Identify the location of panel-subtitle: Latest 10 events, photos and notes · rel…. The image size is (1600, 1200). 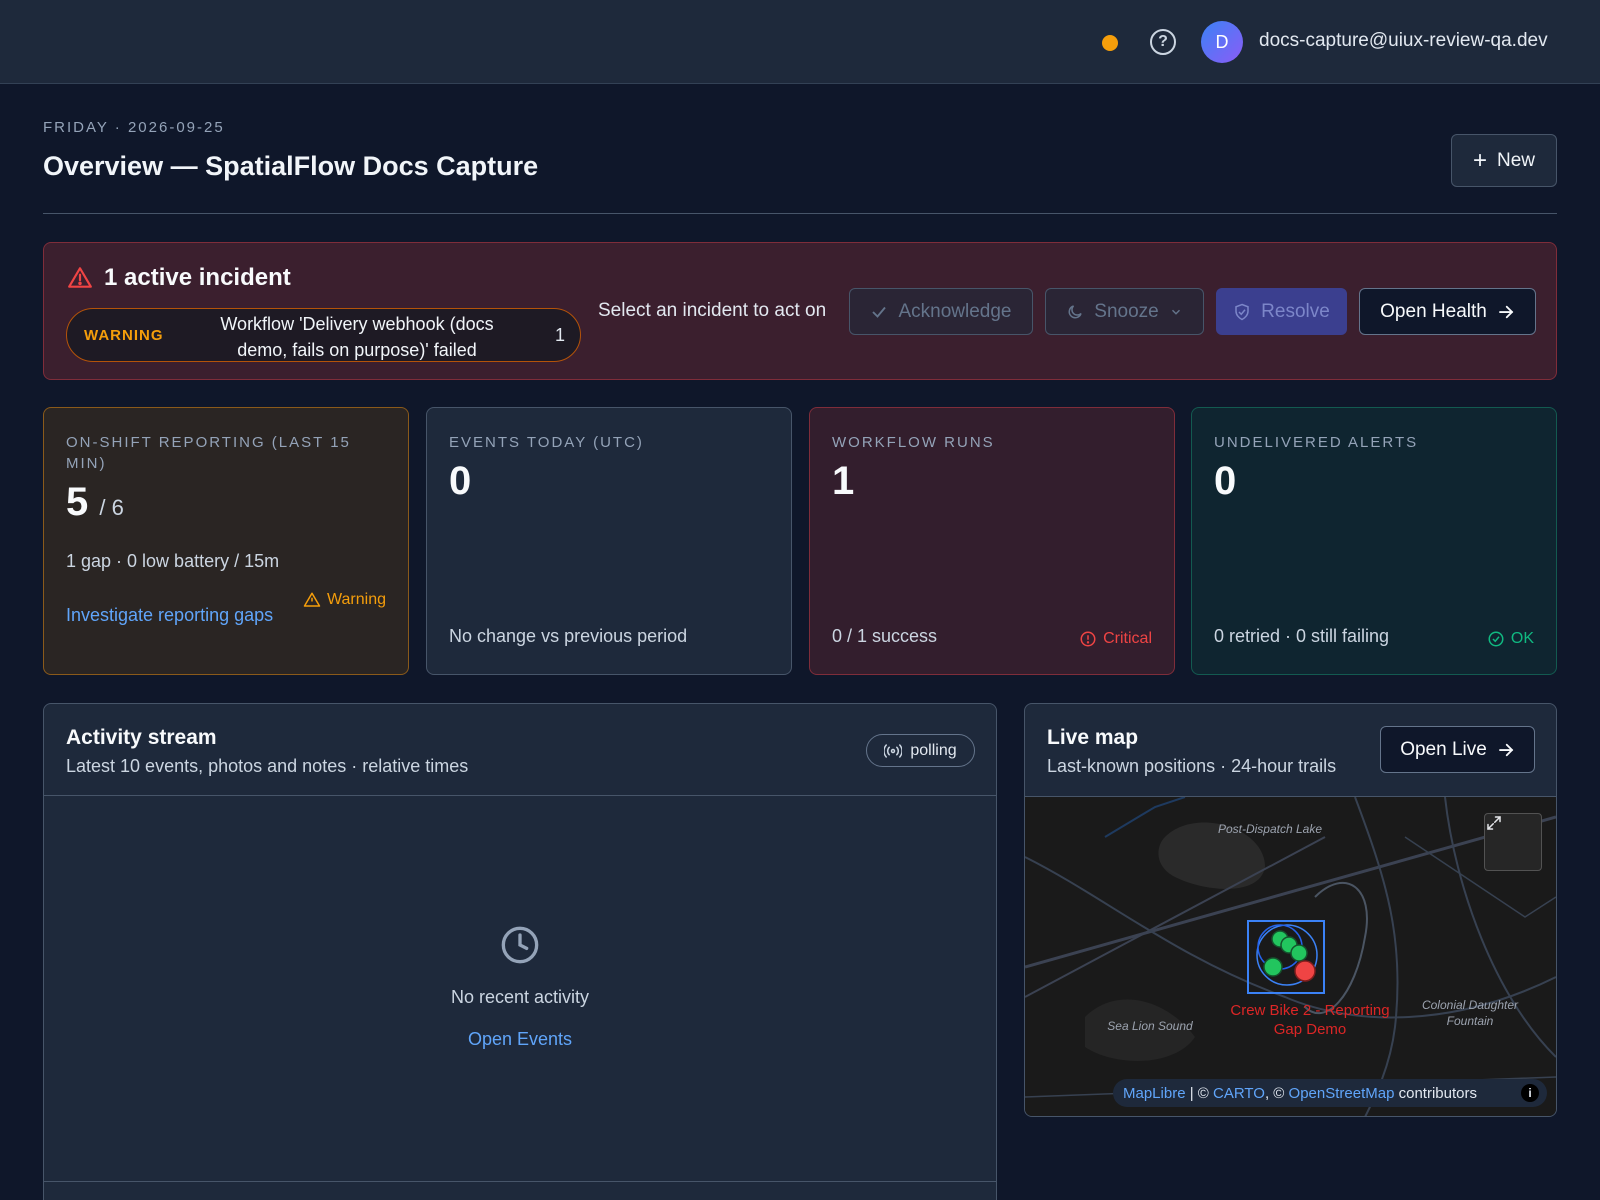
(267, 766).